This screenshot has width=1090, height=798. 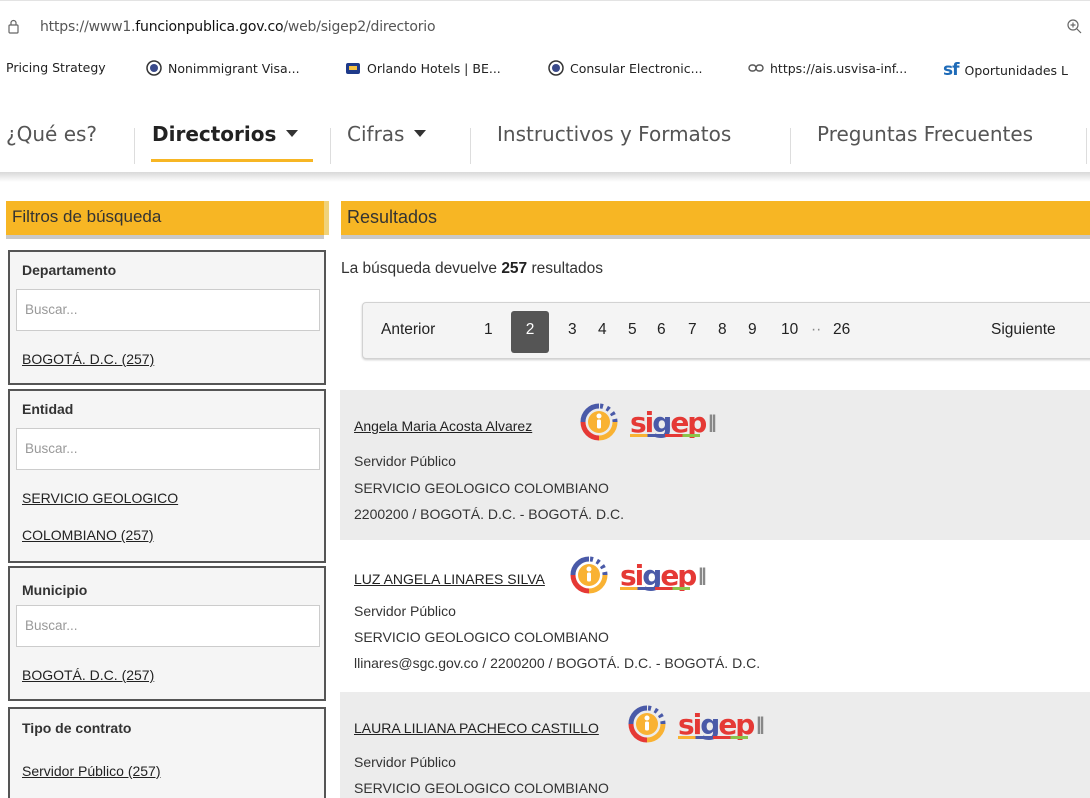 What do you see at coordinates (789, 330) in the screenshot?
I see `page-link: 10` at bounding box center [789, 330].